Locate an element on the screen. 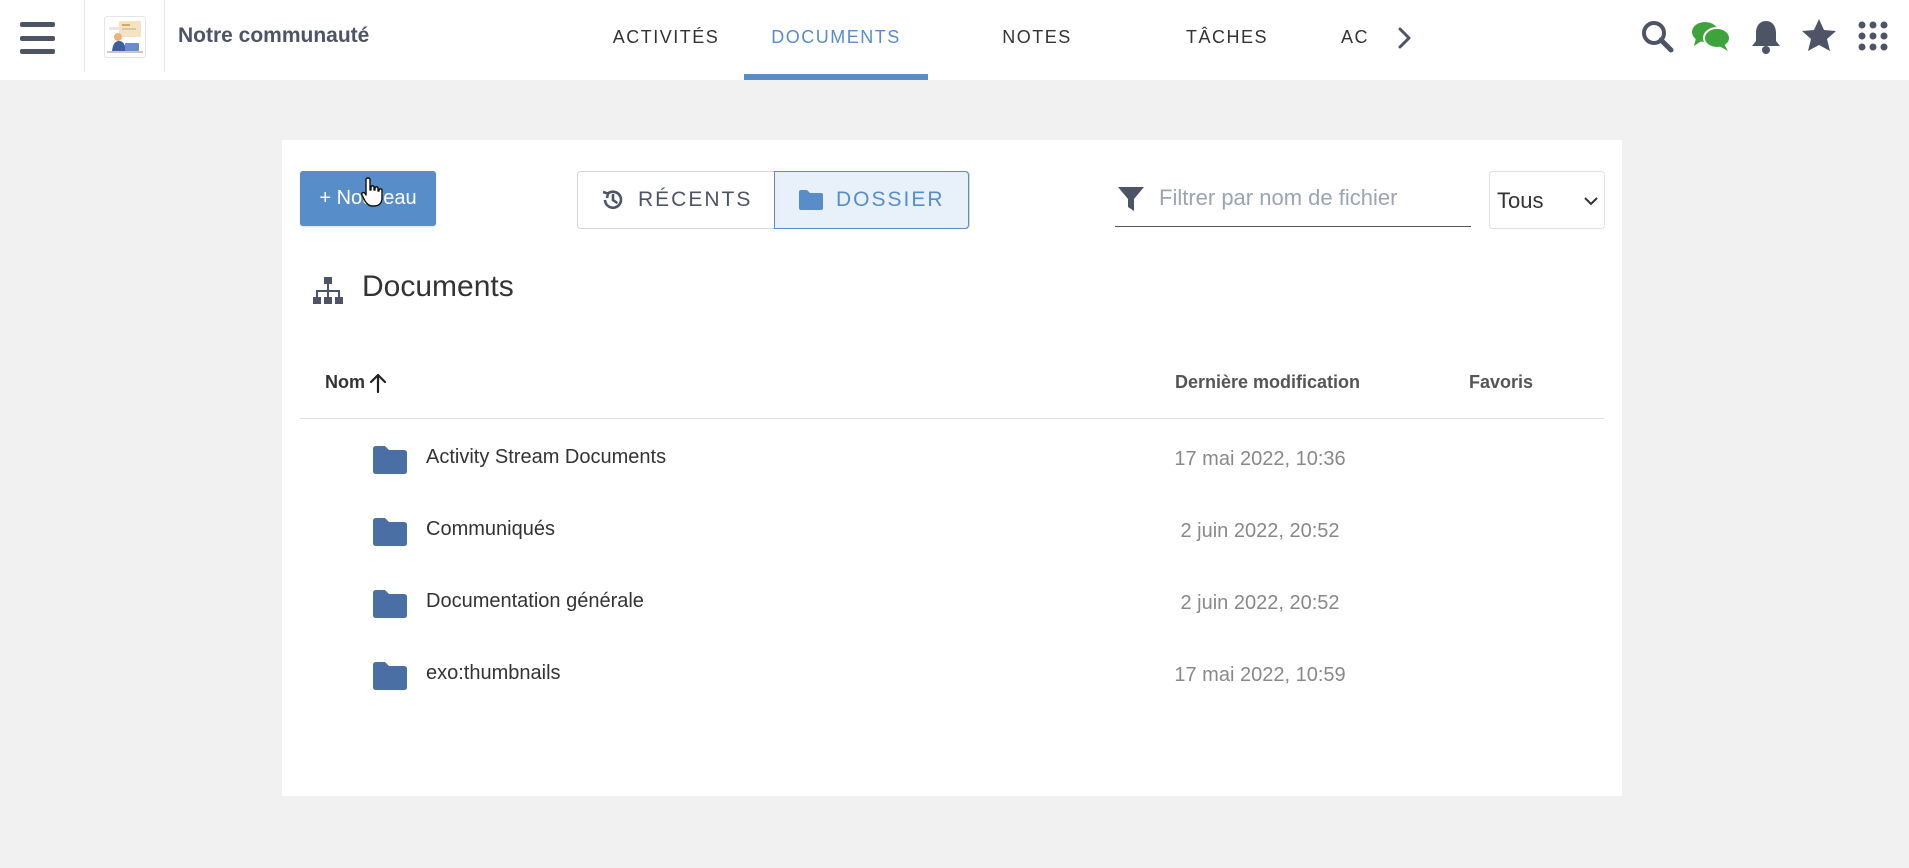  tab-notes: NOTES is located at coordinates (1037, 40).